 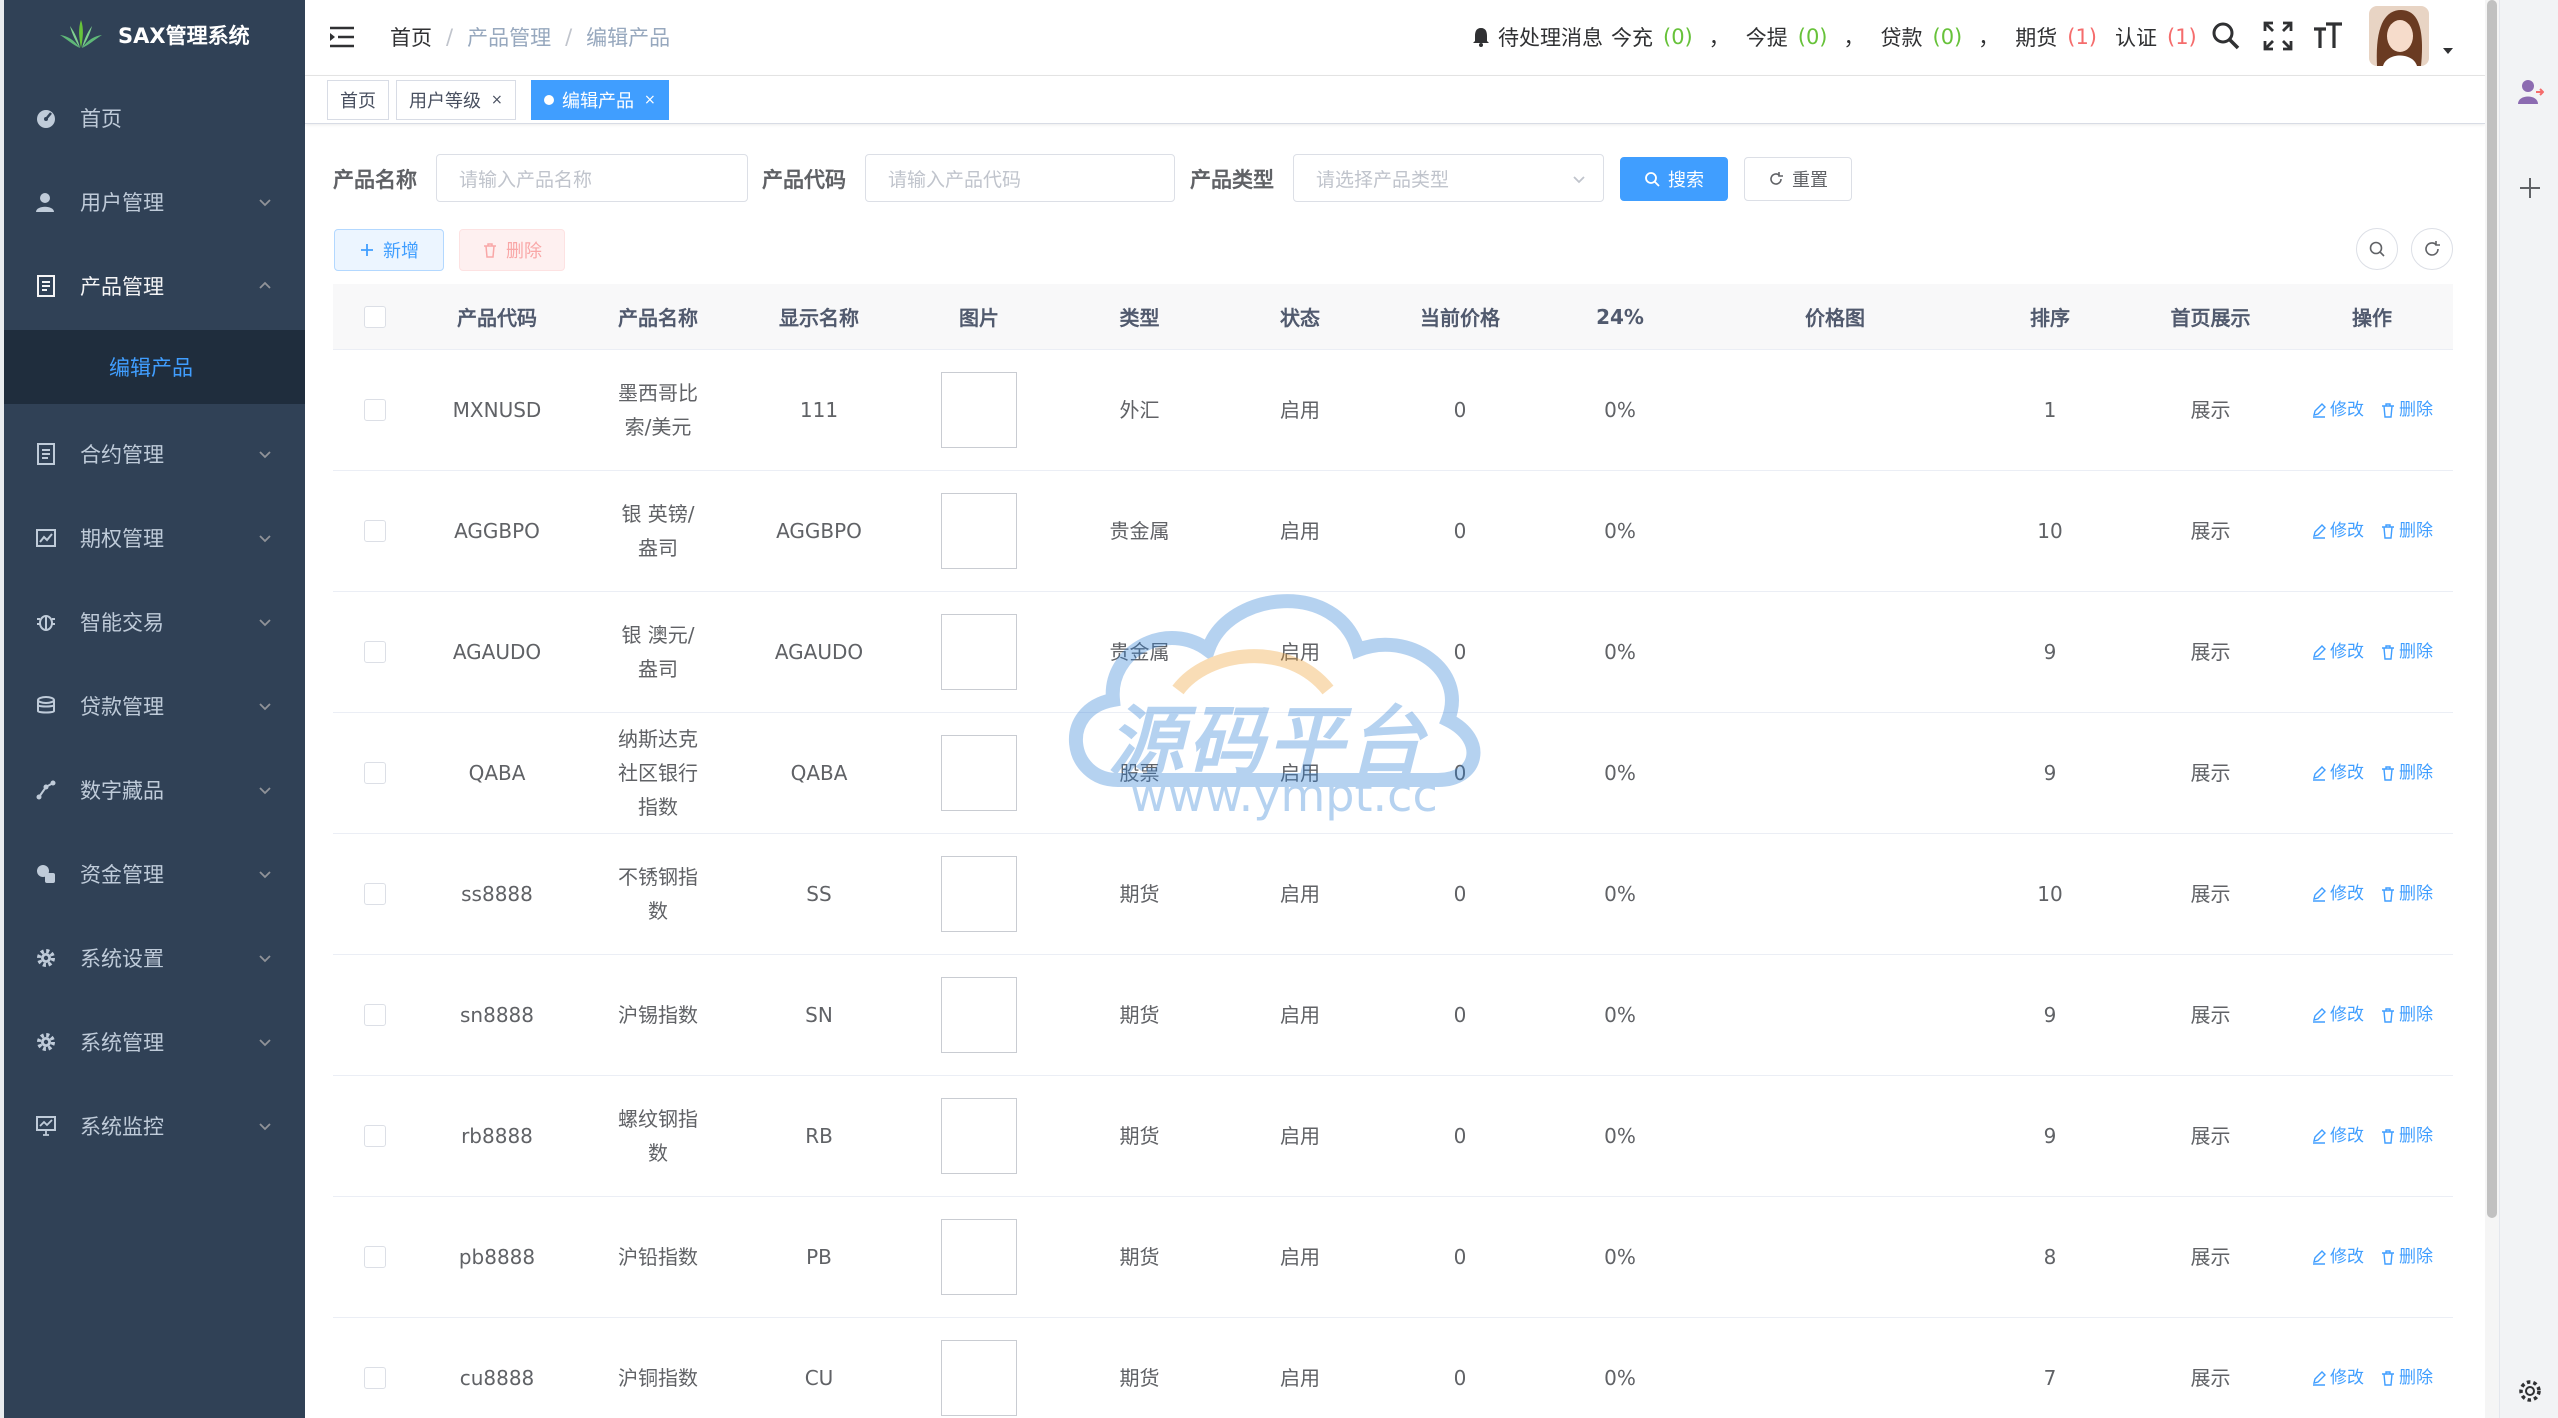 I want to click on breadcrumb-home: 首页, so click(x=411, y=37).